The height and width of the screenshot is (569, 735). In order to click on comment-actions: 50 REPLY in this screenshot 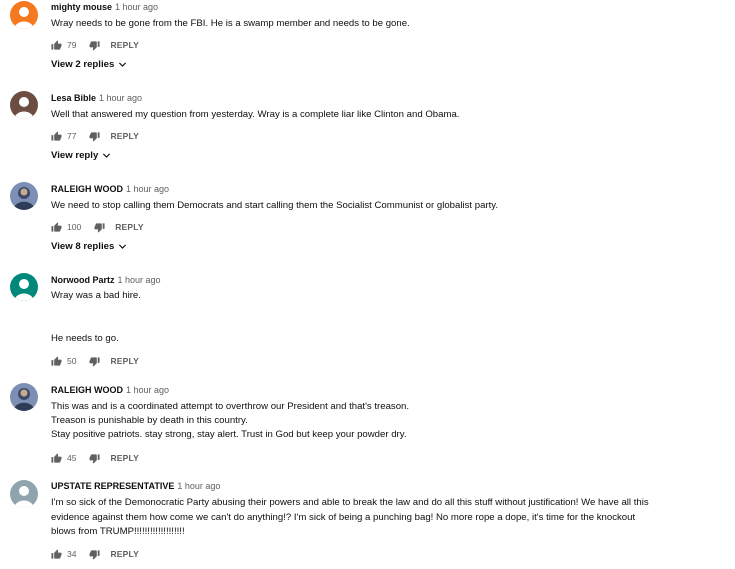, I will do `click(95, 361)`.